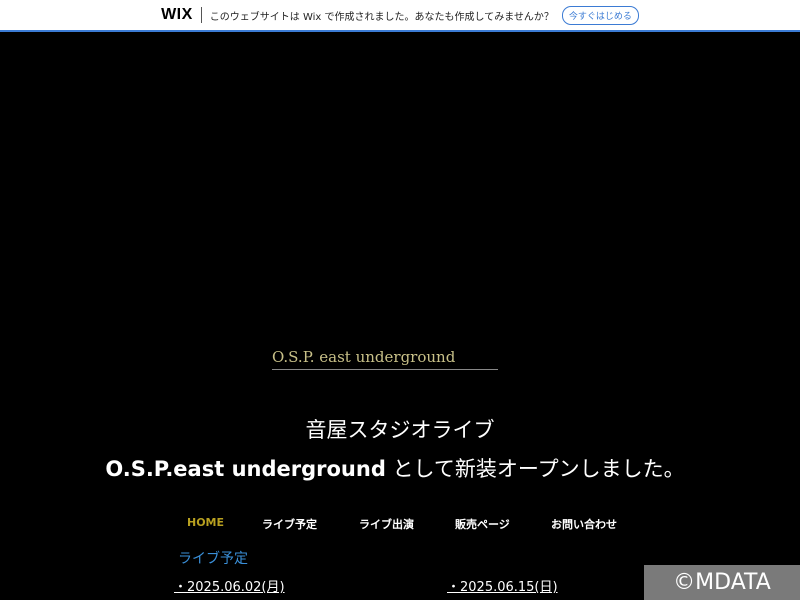 The image size is (800, 600). I want to click on hero-headline: 音屋スタジオライブ, so click(400, 430).